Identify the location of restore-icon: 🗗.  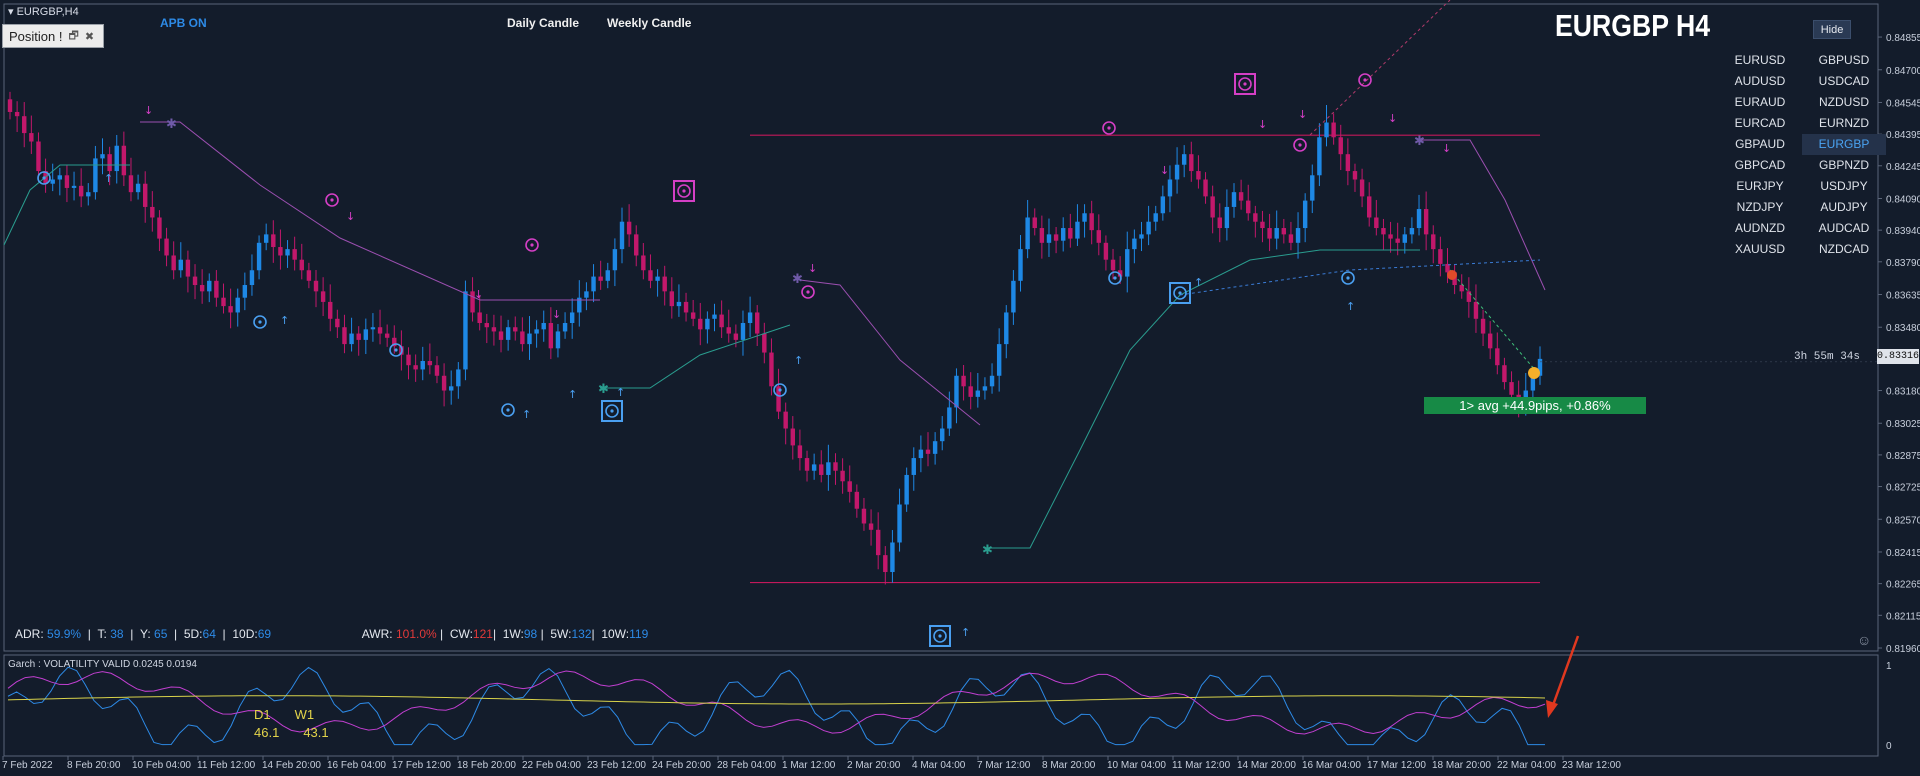
(73, 36).